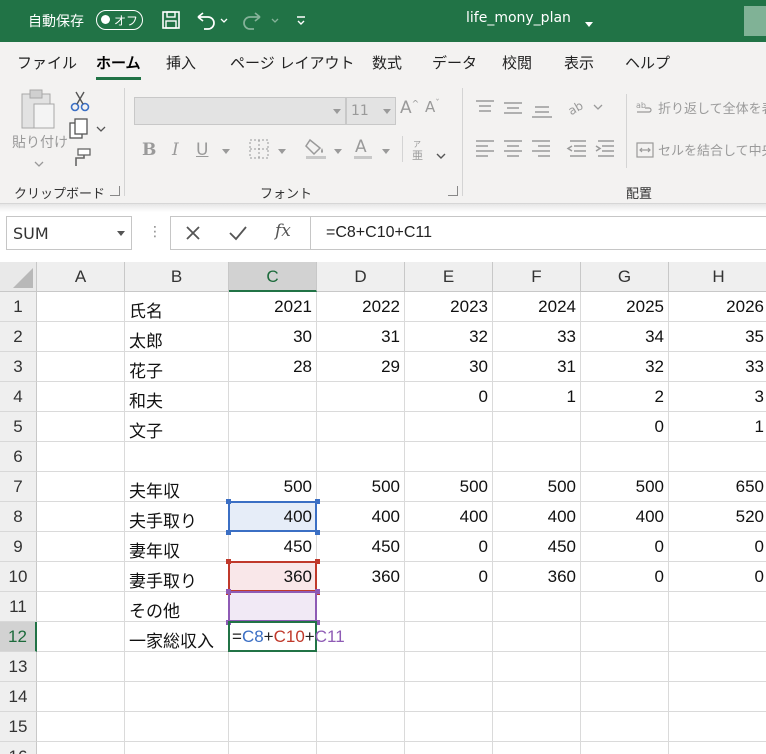 The height and width of the screenshot is (754, 766). What do you see at coordinates (625, 667) in the screenshot?
I see `cell-g13` at bounding box center [625, 667].